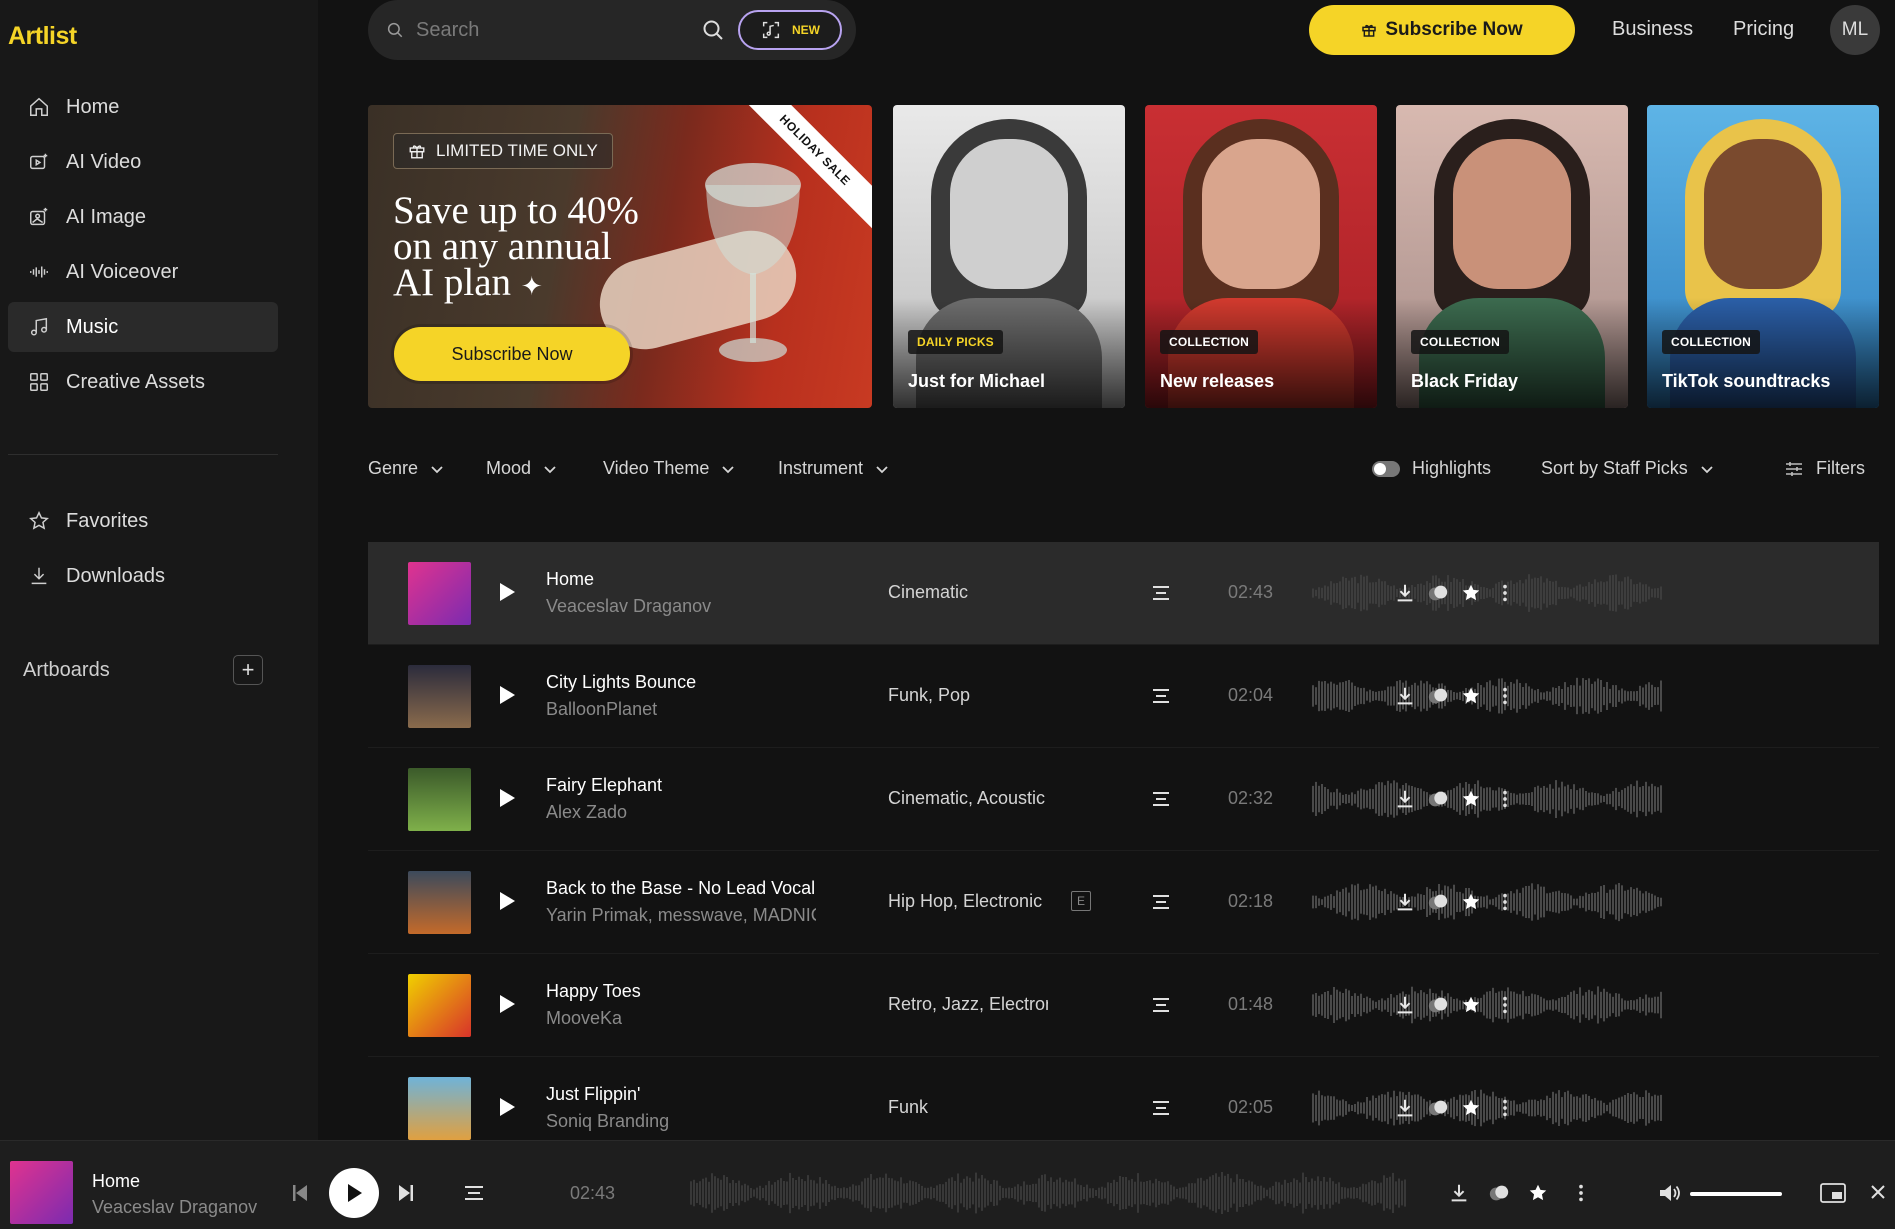 The height and width of the screenshot is (1229, 1895). What do you see at coordinates (248, 670) in the screenshot?
I see `add-artboard-button: +` at bounding box center [248, 670].